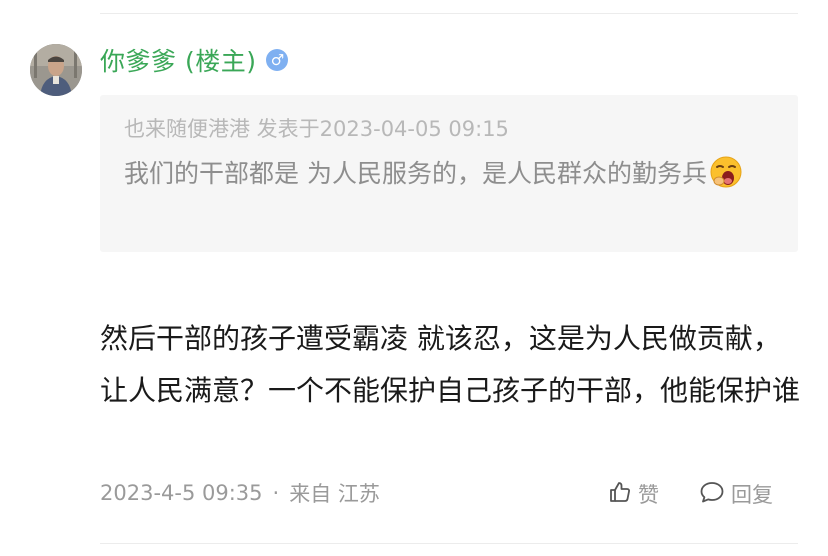 The height and width of the screenshot is (556, 828). Describe the element at coordinates (181, 493) in the screenshot. I see `reply-date: 2023-4-5 09:35` at that location.